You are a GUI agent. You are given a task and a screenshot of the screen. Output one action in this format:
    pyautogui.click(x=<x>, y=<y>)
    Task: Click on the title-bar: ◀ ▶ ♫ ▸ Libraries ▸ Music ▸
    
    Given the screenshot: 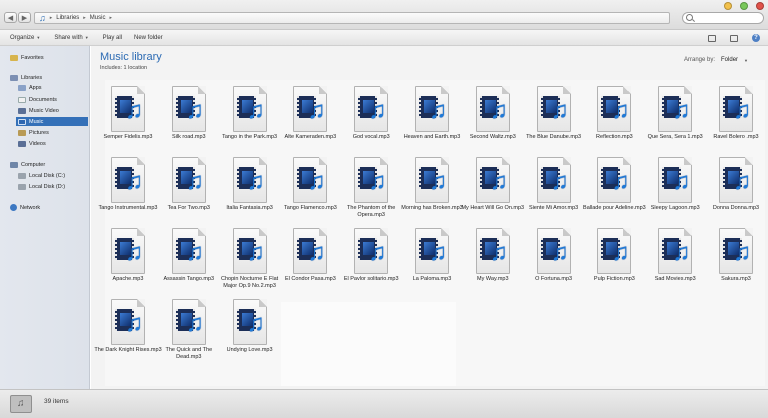 What is the action you would take?
    pyautogui.click(x=384, y=15)
    